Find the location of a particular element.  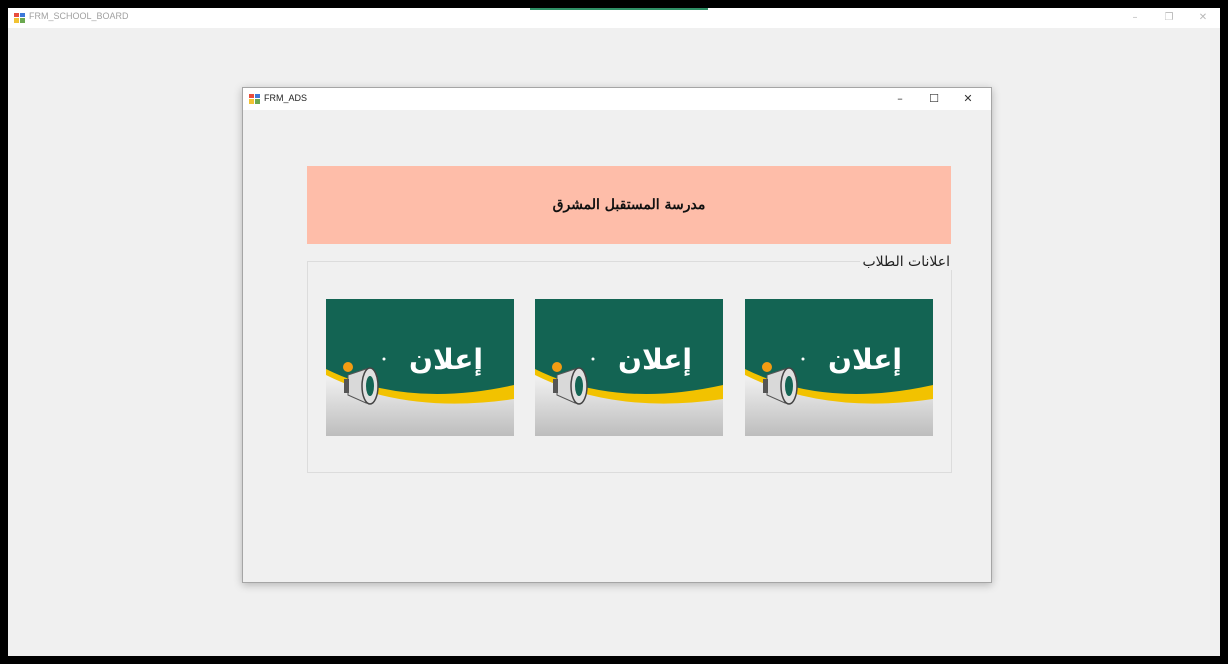

outer-close-button: ✕ is located at coordinates (1203, 18).